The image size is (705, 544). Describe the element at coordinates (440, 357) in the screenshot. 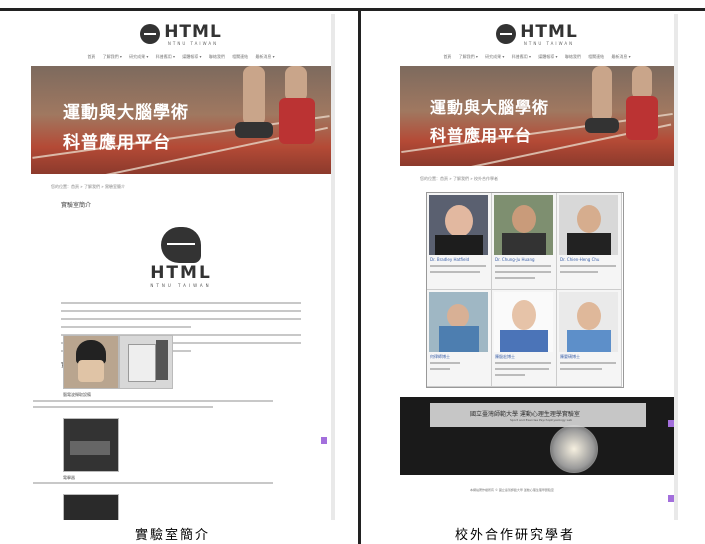

I see `scholar-name: 何律師博士` at that location.